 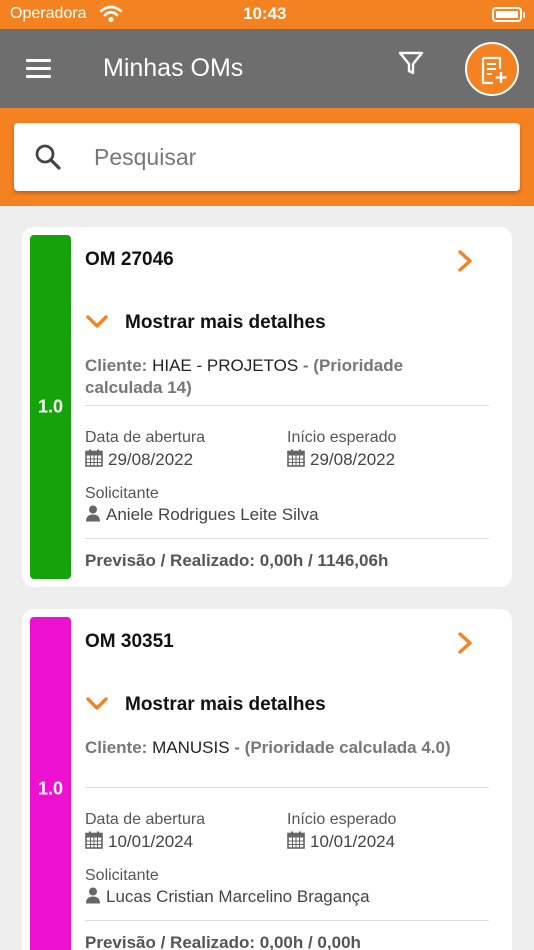 I want to click on app-bar: Minhas OMs, so click(x=267, y=68).